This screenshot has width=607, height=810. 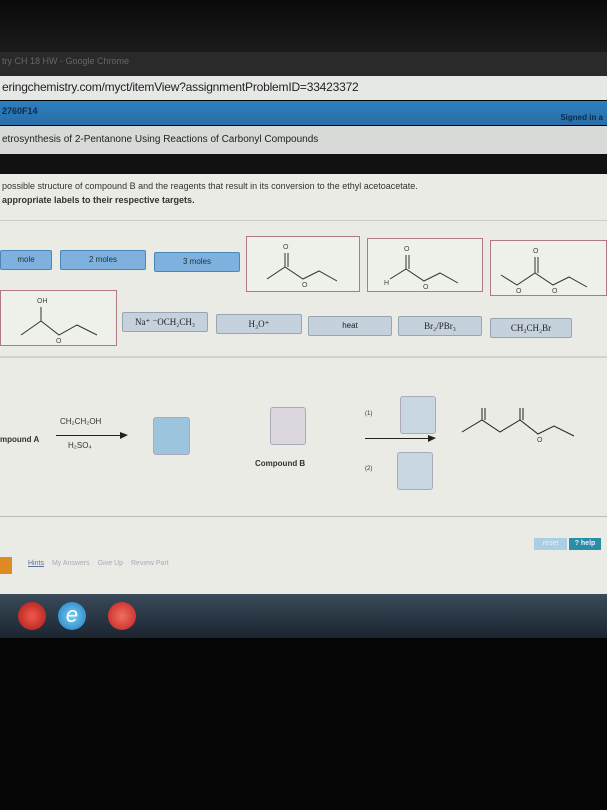 What do you see at coordinates (122, 616) in the screenshot?
I see `store-icon` at bounding box center [122, 616].